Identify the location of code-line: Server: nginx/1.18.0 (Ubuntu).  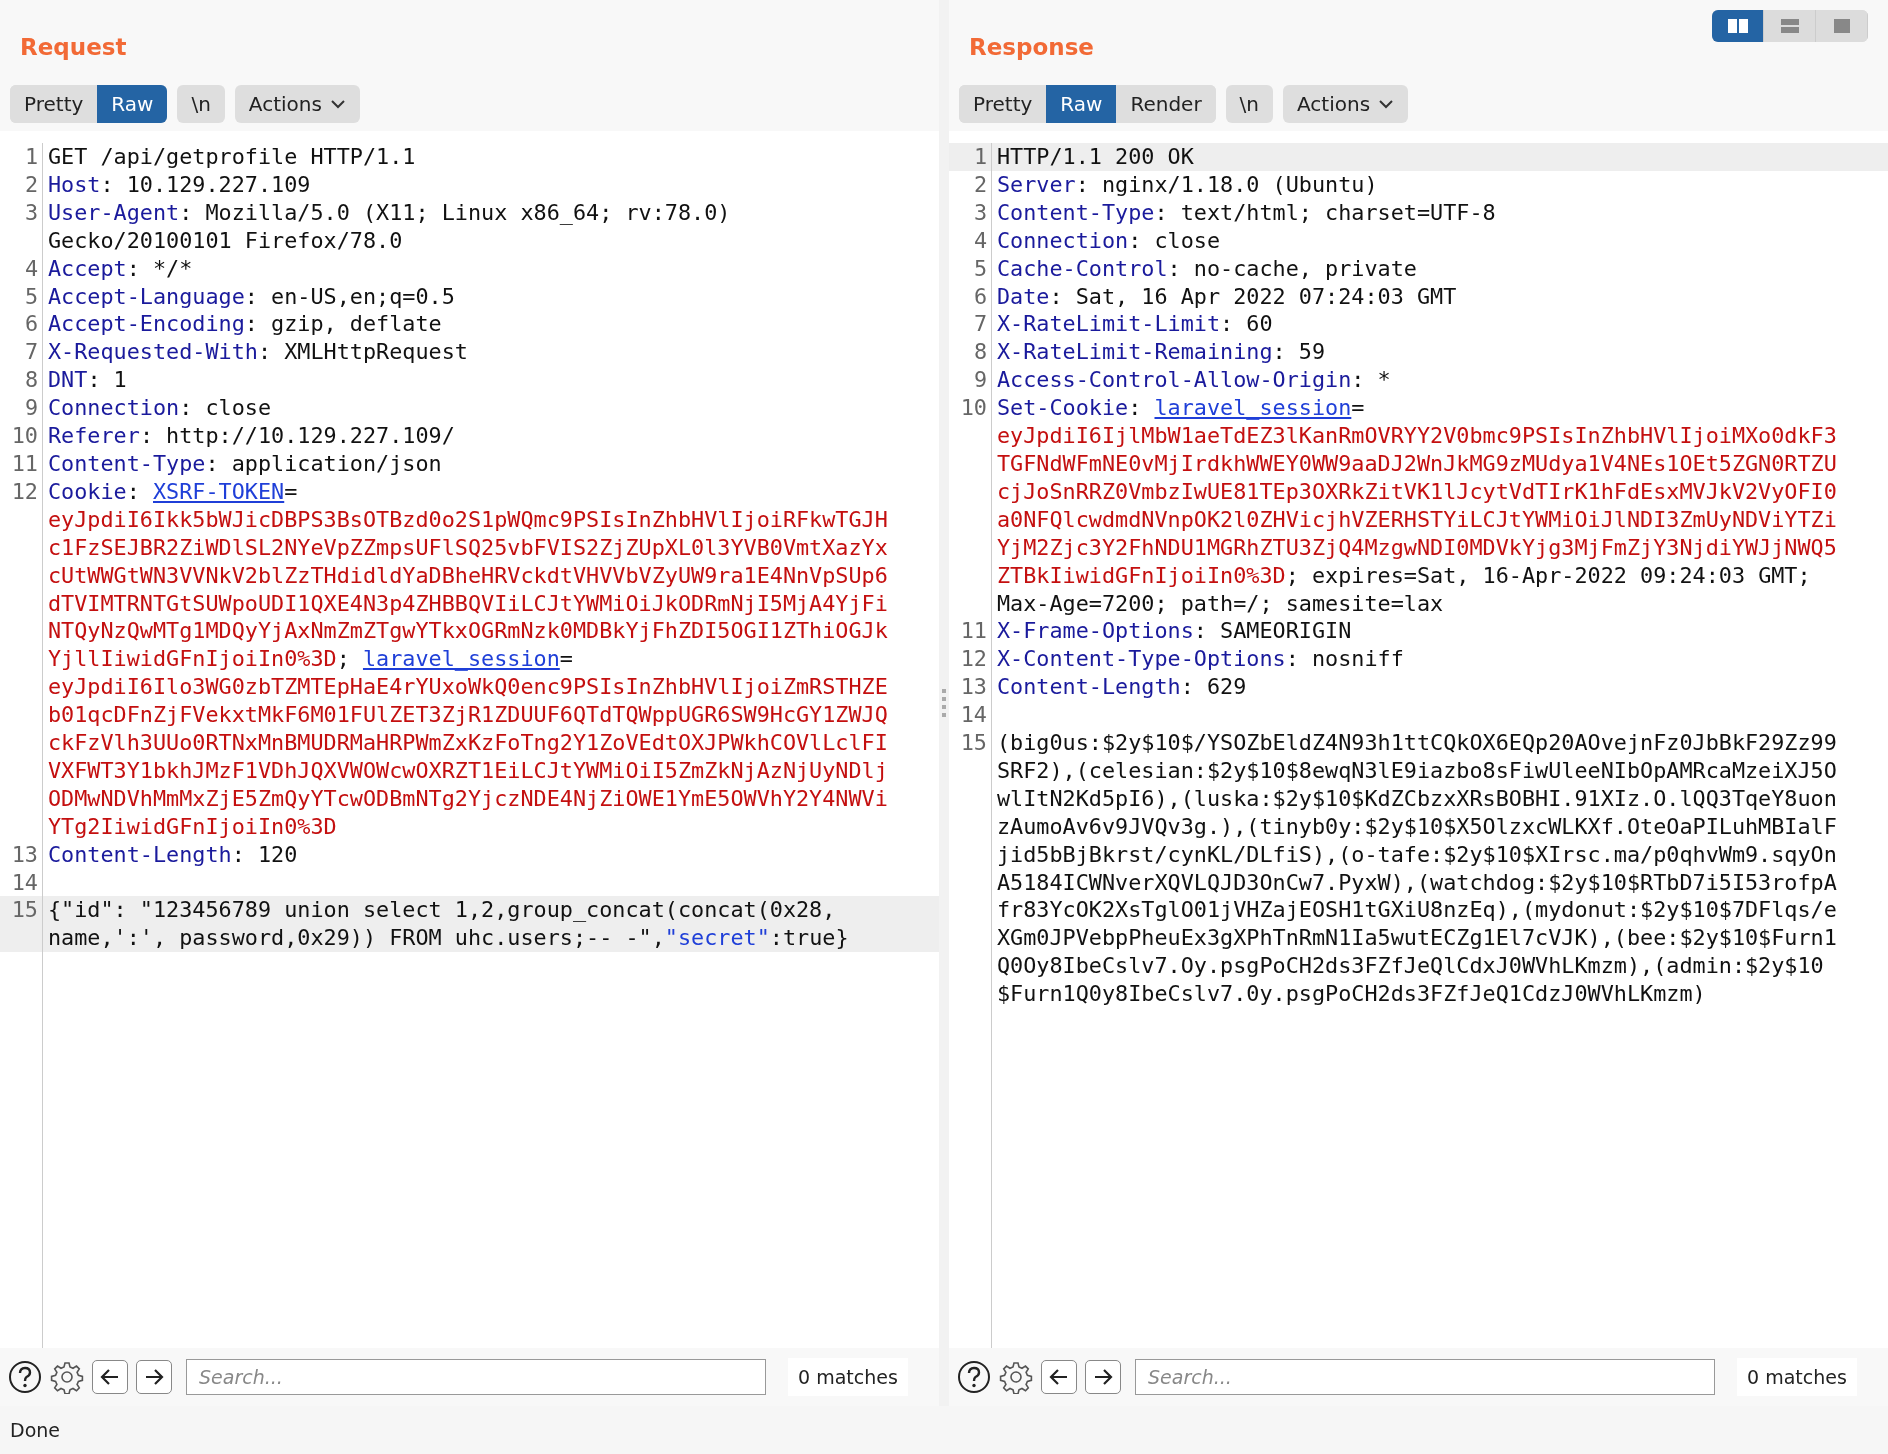
(1187, 184).